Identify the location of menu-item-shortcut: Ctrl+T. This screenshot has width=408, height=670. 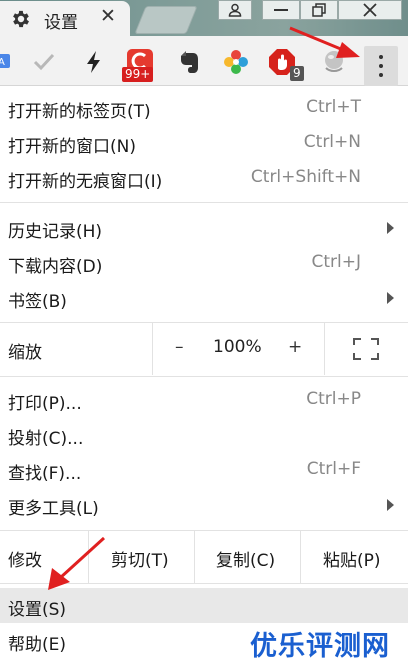
(333, 107).